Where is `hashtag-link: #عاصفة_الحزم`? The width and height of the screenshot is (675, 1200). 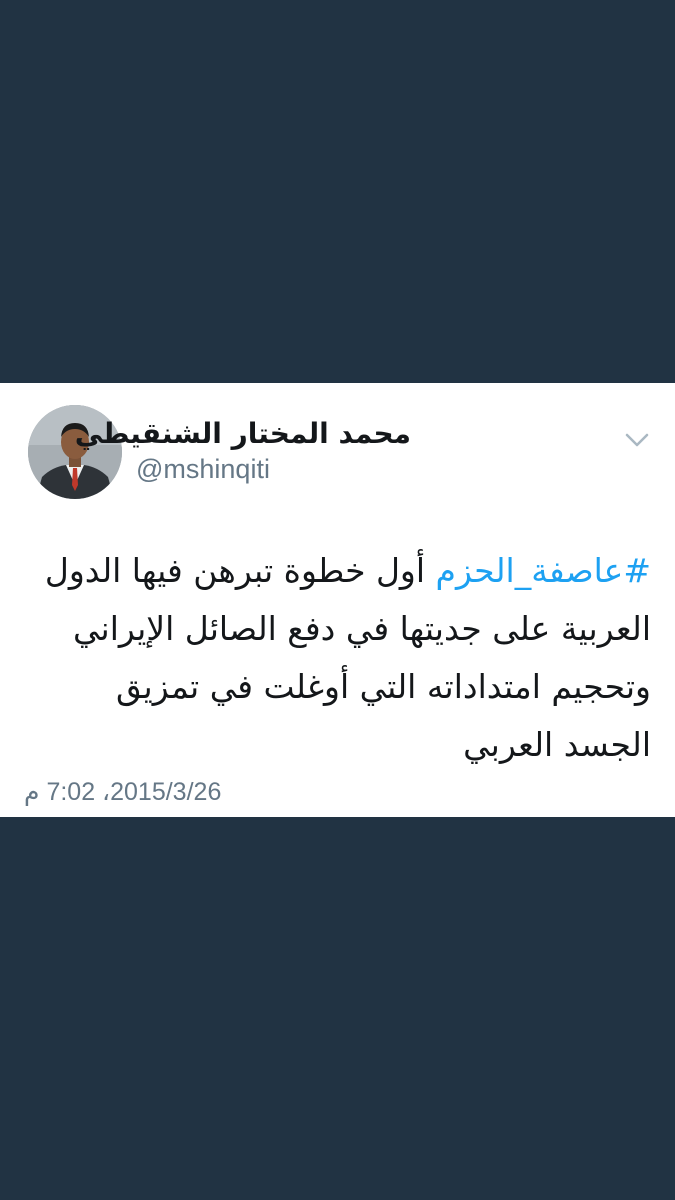
hashtag-link: #عاصفة_الحزم is located at coordinates (543, 570).